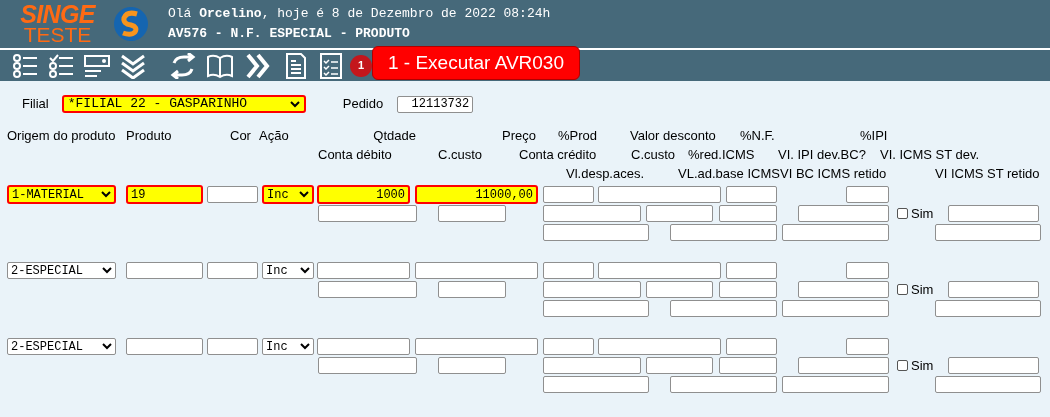 The height and width of the screenshot is (417, 1050). What do you see at coordinates (874, 136) in the screenshot?
I see `column-label: %IPI` at bounding box center [874, 136].